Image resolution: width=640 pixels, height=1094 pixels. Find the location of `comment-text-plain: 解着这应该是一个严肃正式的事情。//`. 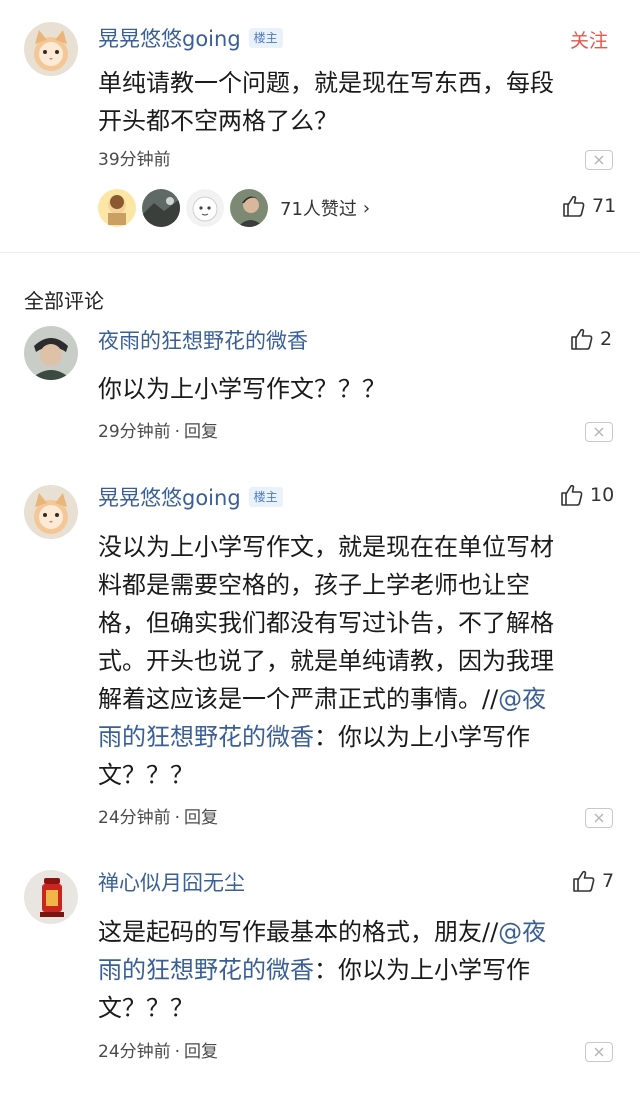

comment-text-plain: 解着这应该是一个严肃正式的事情。// is located at coordinates (298, 699).